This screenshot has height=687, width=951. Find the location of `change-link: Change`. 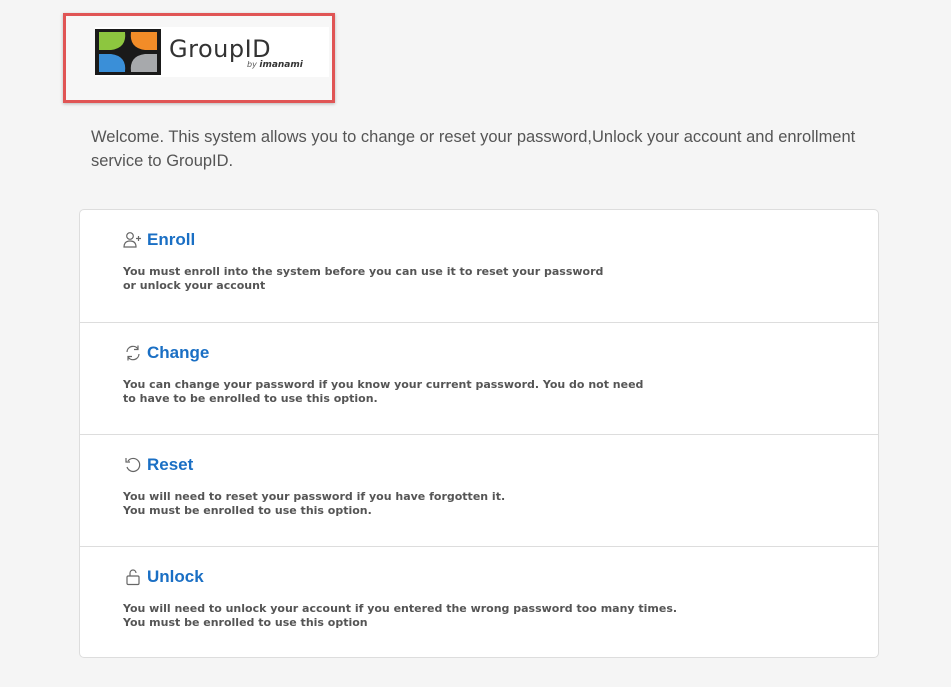

change-link: Change is located at coordinates (178, 353).